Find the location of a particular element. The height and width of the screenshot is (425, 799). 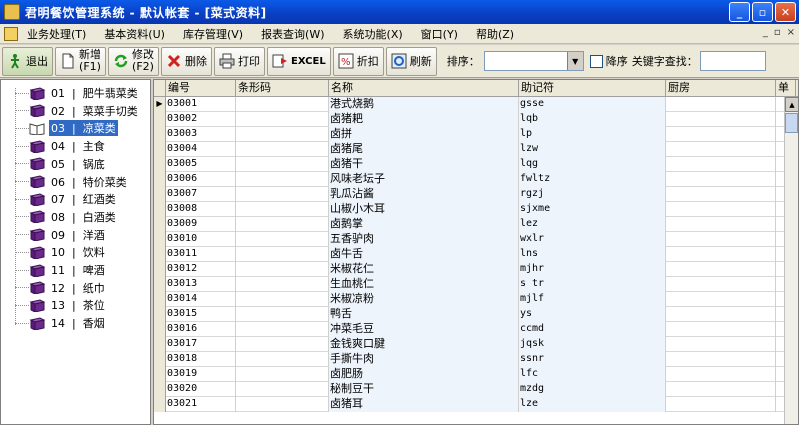

table-row: 03015 鸭舌 ys is located at coordinates (469, 314).